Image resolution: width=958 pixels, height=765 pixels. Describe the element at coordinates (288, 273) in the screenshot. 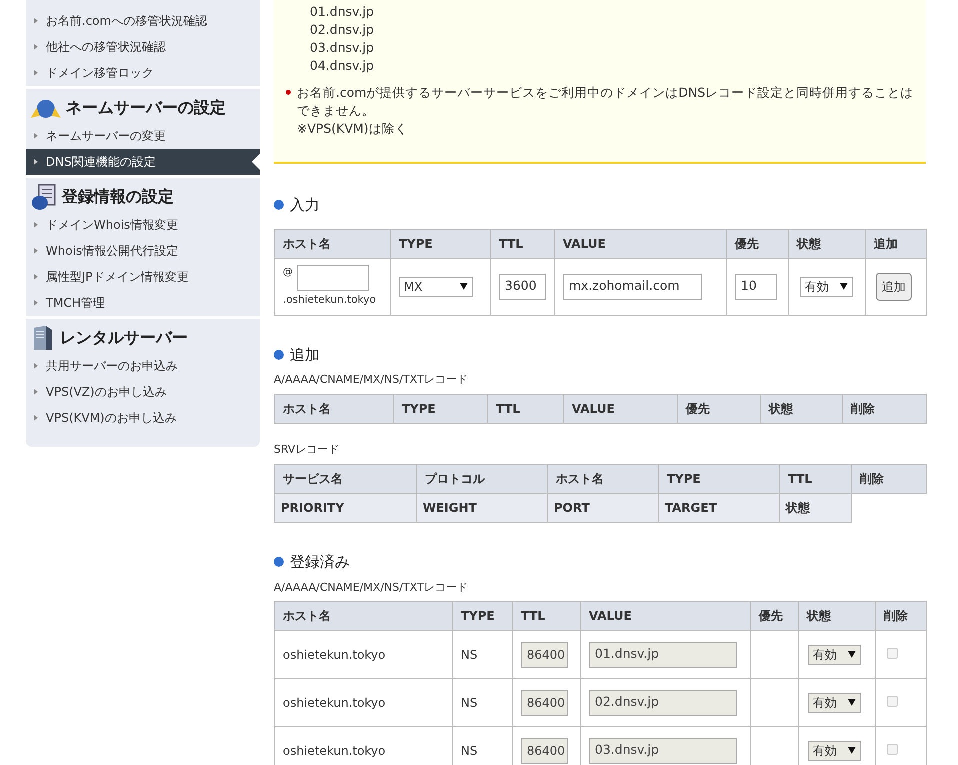

I see `at-sign: @` at that location.